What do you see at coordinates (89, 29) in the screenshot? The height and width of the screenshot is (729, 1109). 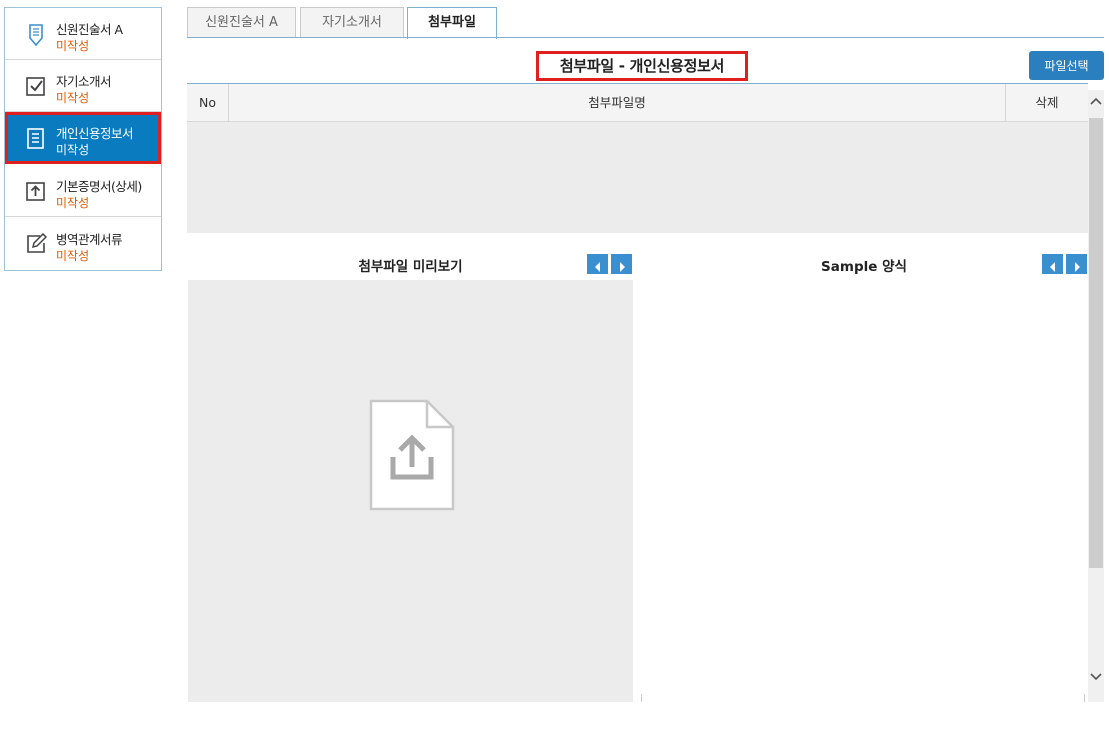 I see `sidebar-item-label: 신원진술서 A` at bounding box center [89, 29].